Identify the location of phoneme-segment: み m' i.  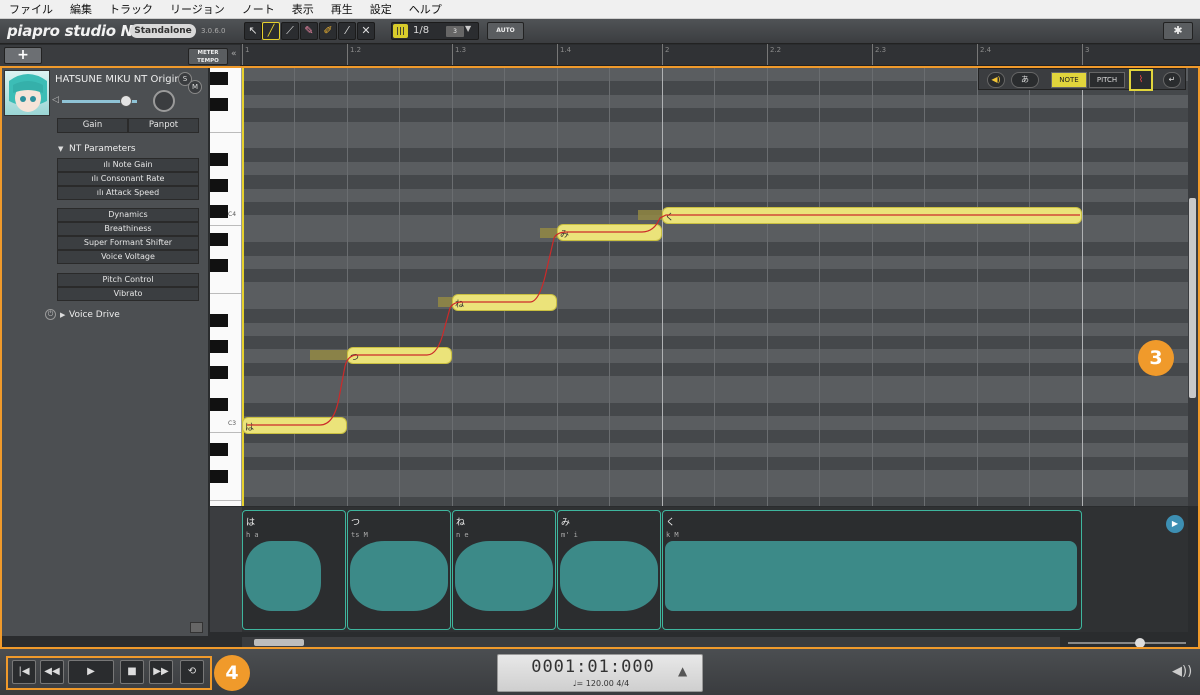
(609, 570).